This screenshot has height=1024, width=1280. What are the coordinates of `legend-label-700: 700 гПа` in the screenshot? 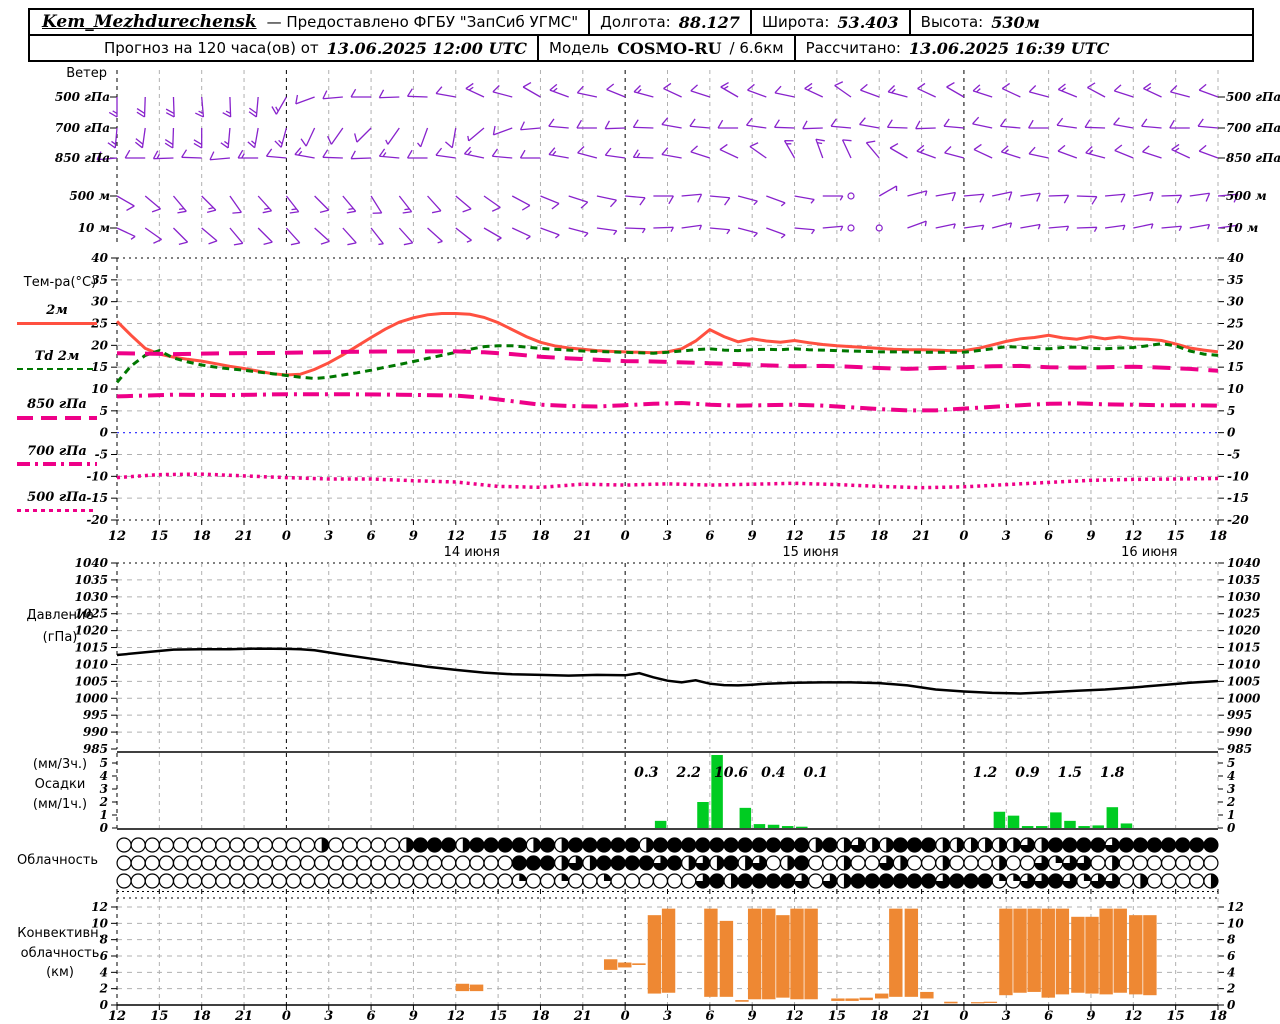 It's located at (57, 451).